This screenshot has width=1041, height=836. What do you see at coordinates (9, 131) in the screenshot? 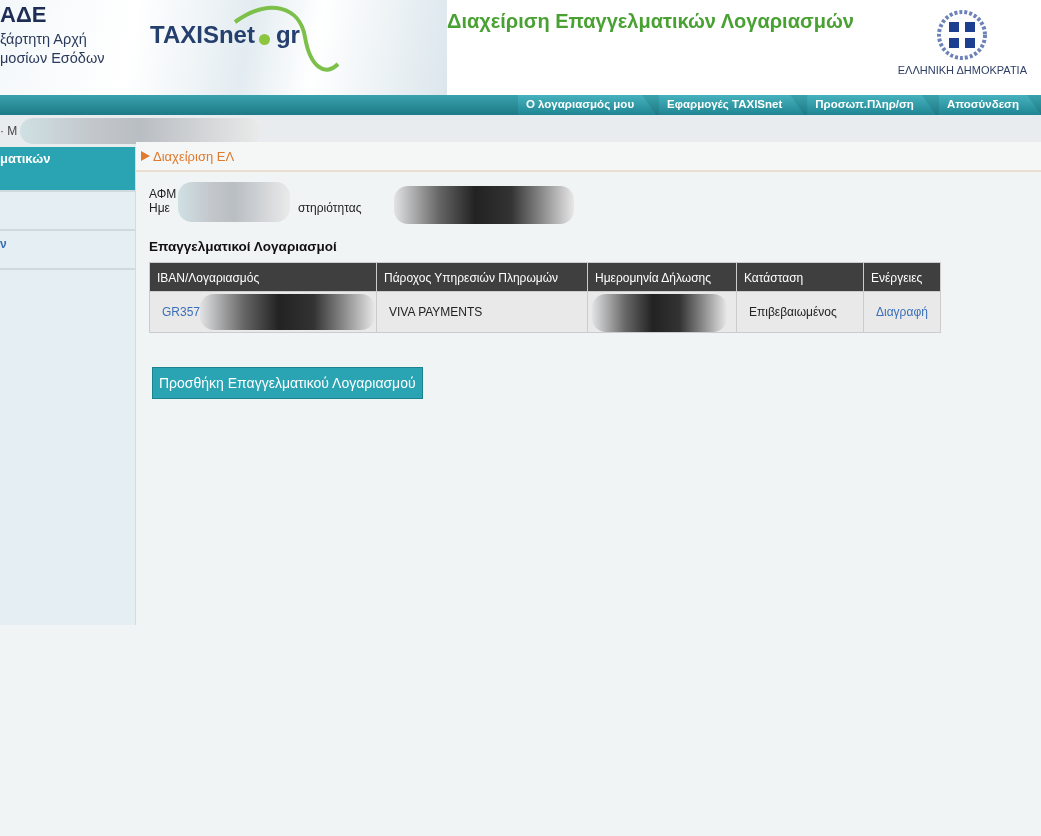
I see `breadcrumb-text: · M` at bounding box center [9, 131].